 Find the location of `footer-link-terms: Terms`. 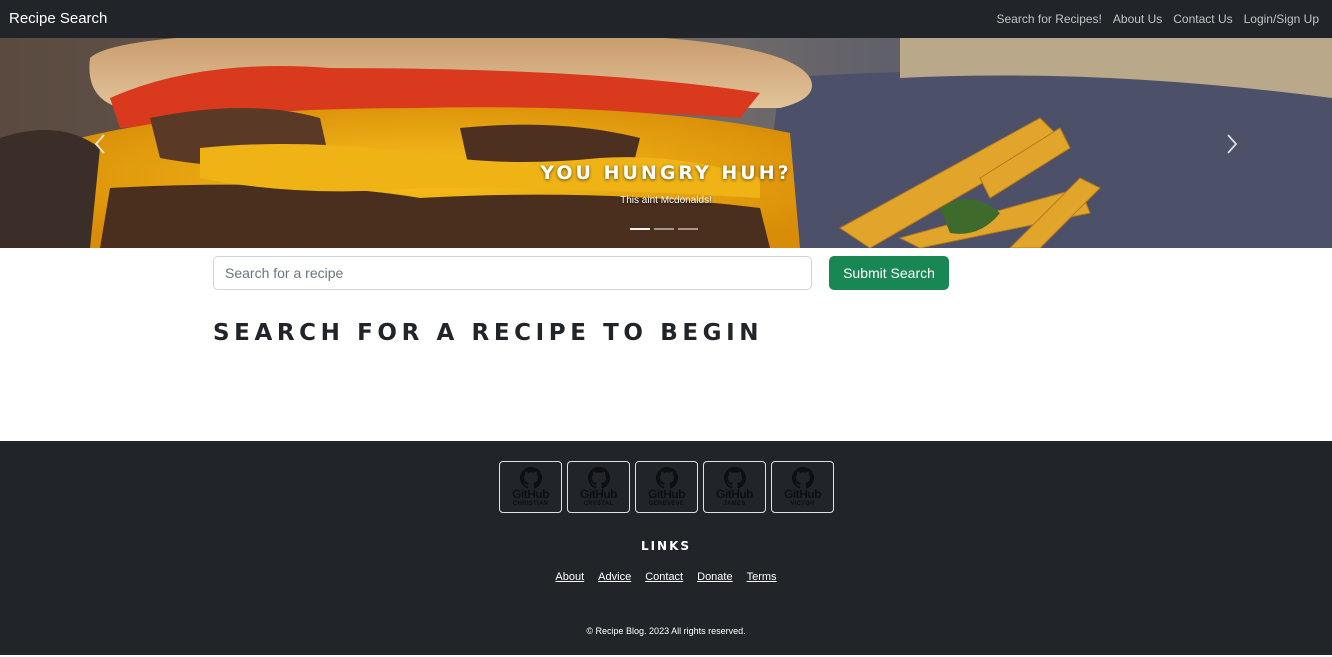

footer-link-terms: Terms is located at coordinates (762, 577).